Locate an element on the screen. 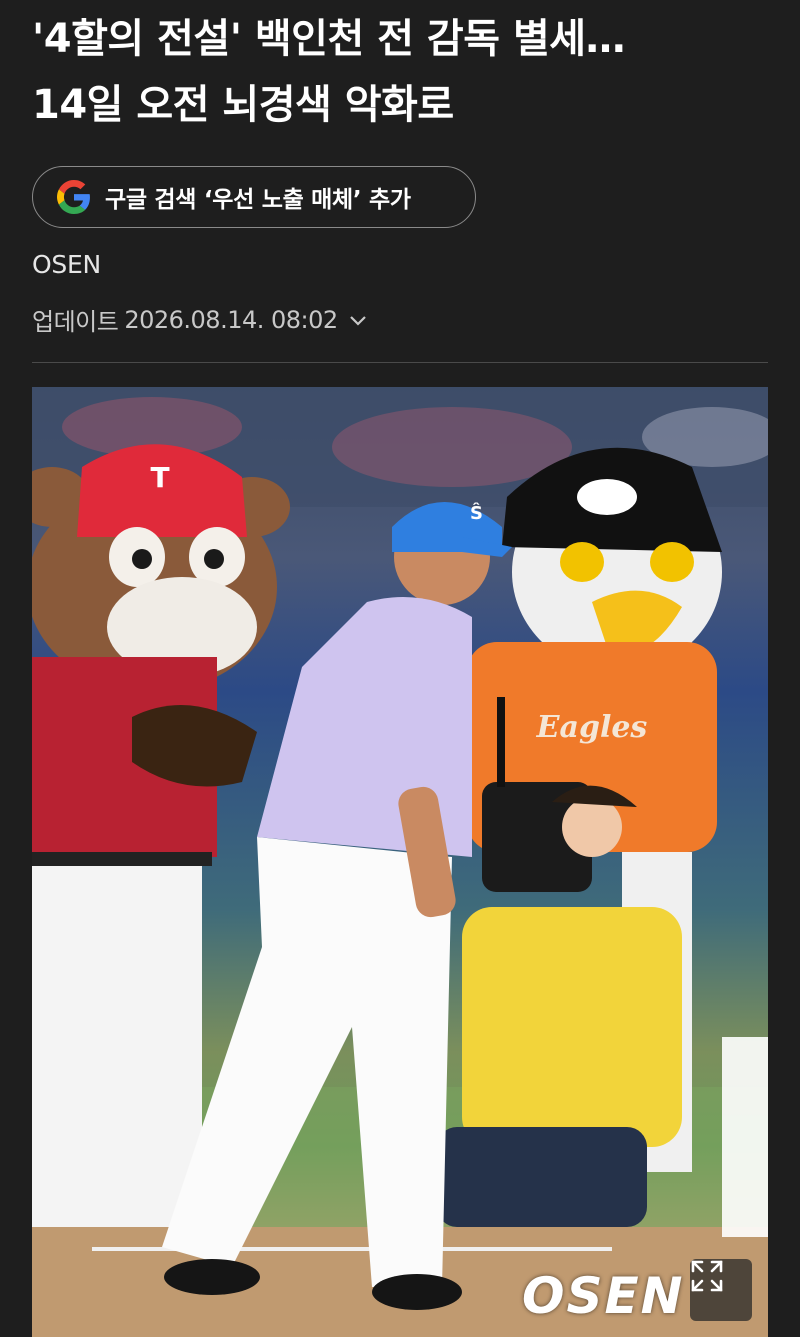 Image resolution: width=800 pixels, height=1337 pixels. article-source: OSEN is located at coordinates (66, 264).